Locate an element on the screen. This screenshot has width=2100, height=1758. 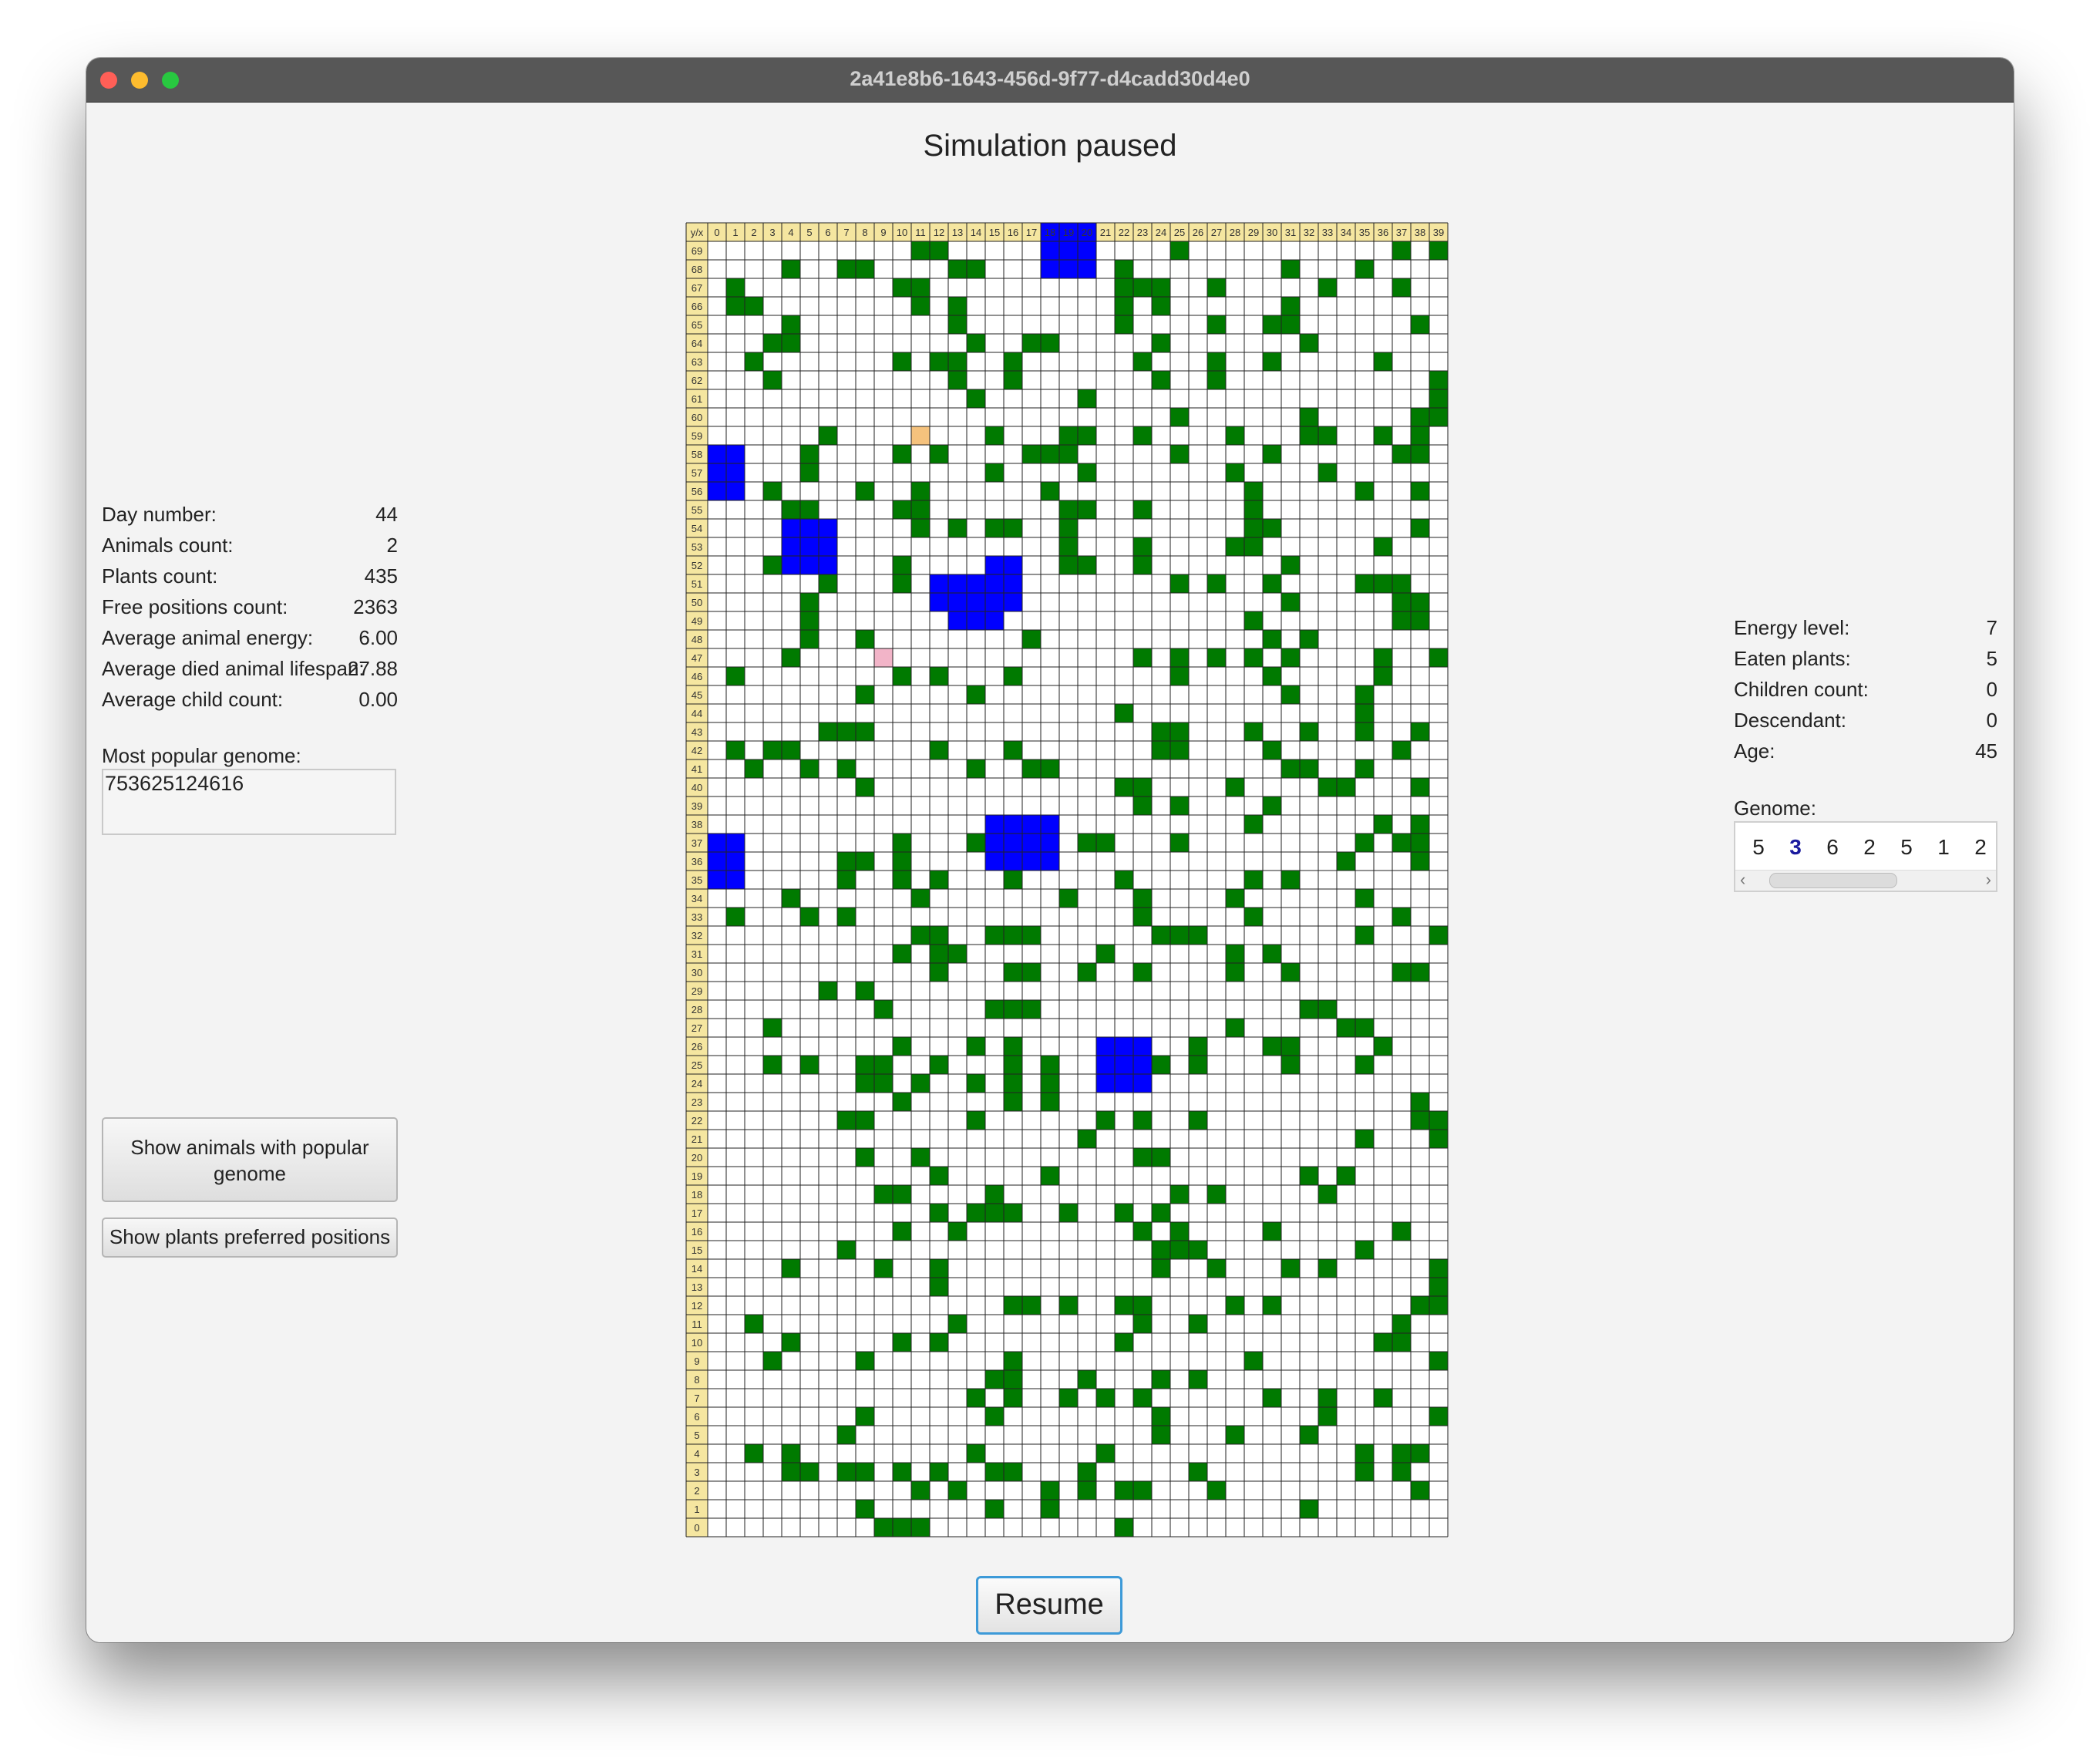
genome-viewer: 5362512 ‹ › is located at coordinates (1866, 856).